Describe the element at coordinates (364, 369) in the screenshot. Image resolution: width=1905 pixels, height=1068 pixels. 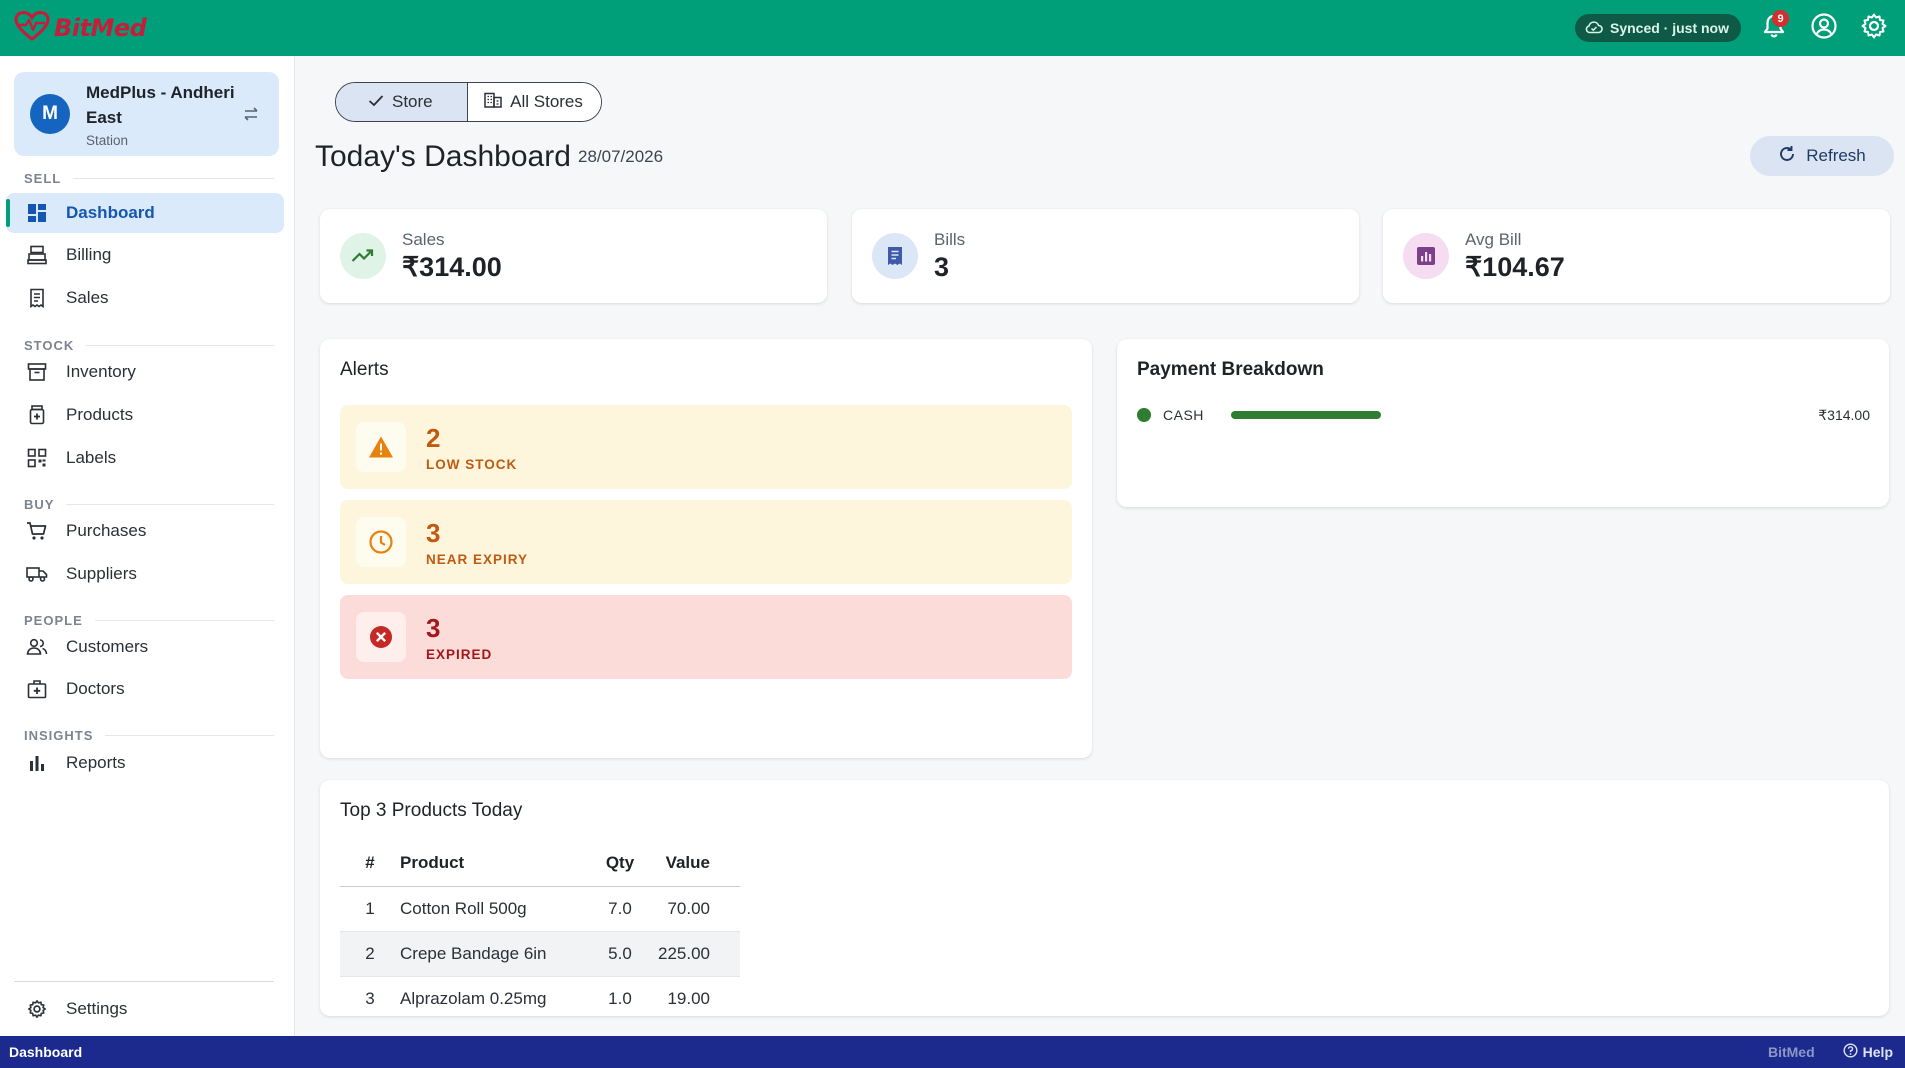
I see `alerts-title: Alerts` at that location.